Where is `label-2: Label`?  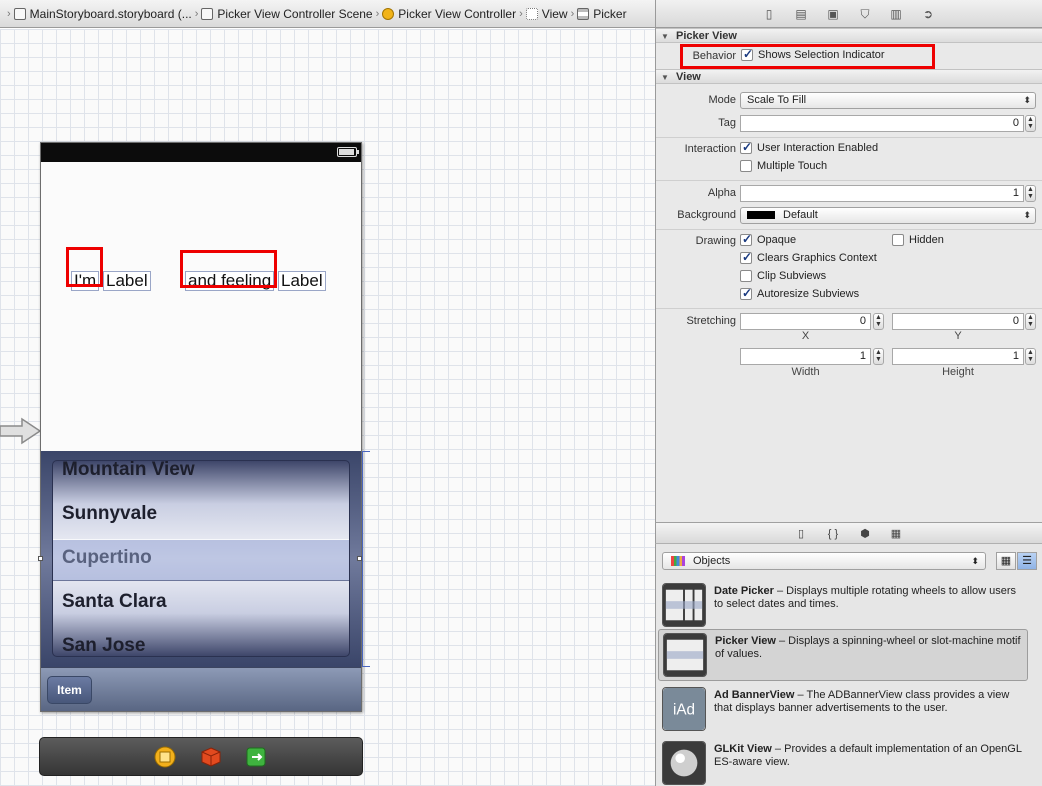
label-2: Label is located at coordinates (302, 281).